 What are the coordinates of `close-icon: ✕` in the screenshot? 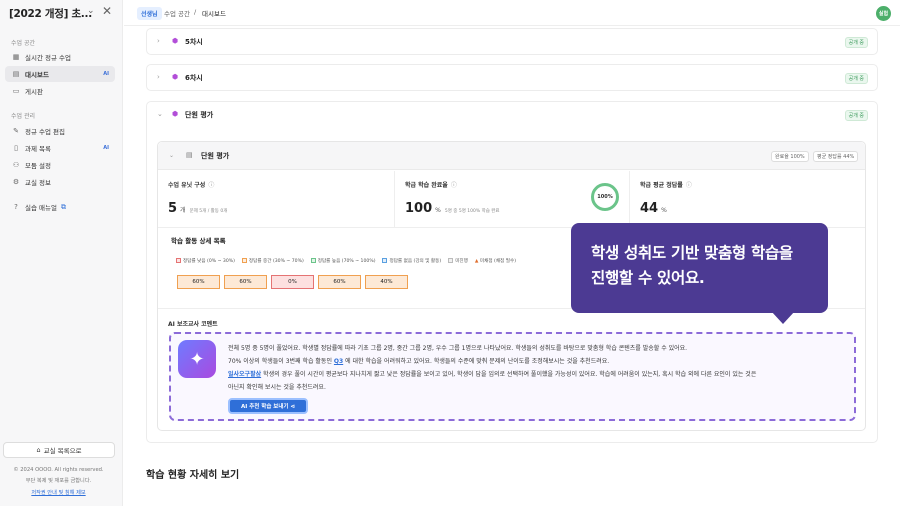 It's located at (107, 11).